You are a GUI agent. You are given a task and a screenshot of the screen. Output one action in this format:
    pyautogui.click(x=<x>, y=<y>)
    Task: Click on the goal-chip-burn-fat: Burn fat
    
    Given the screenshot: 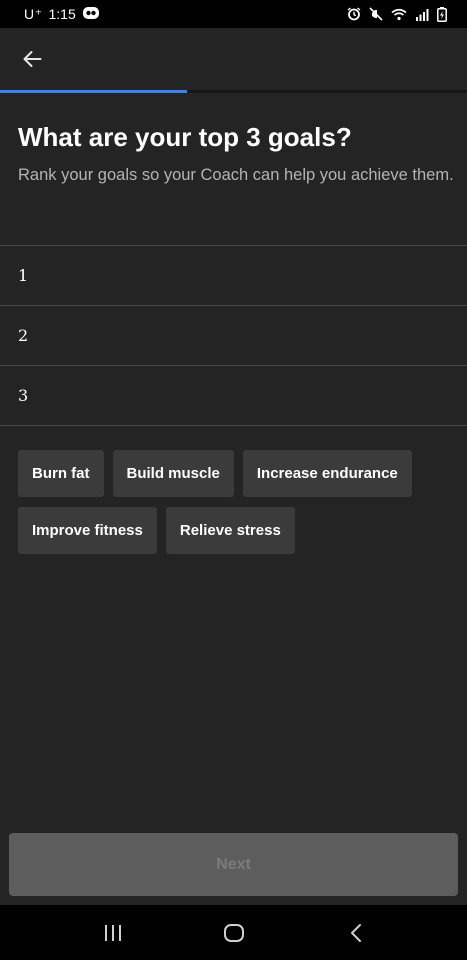 What is the action you would take?
    pyautogui.click(x=61, y=473)
    